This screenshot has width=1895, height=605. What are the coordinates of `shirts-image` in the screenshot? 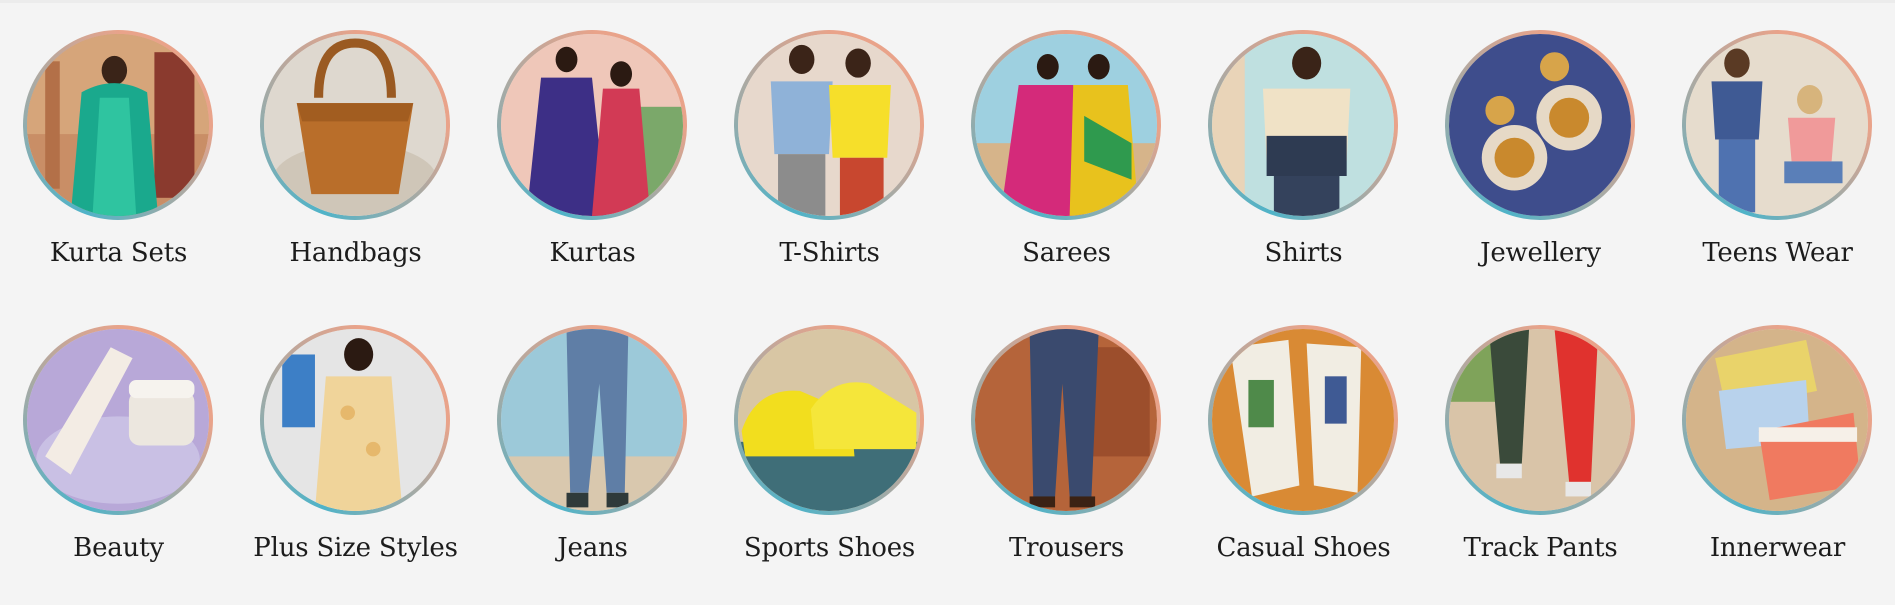 It's located at (1303, 125).